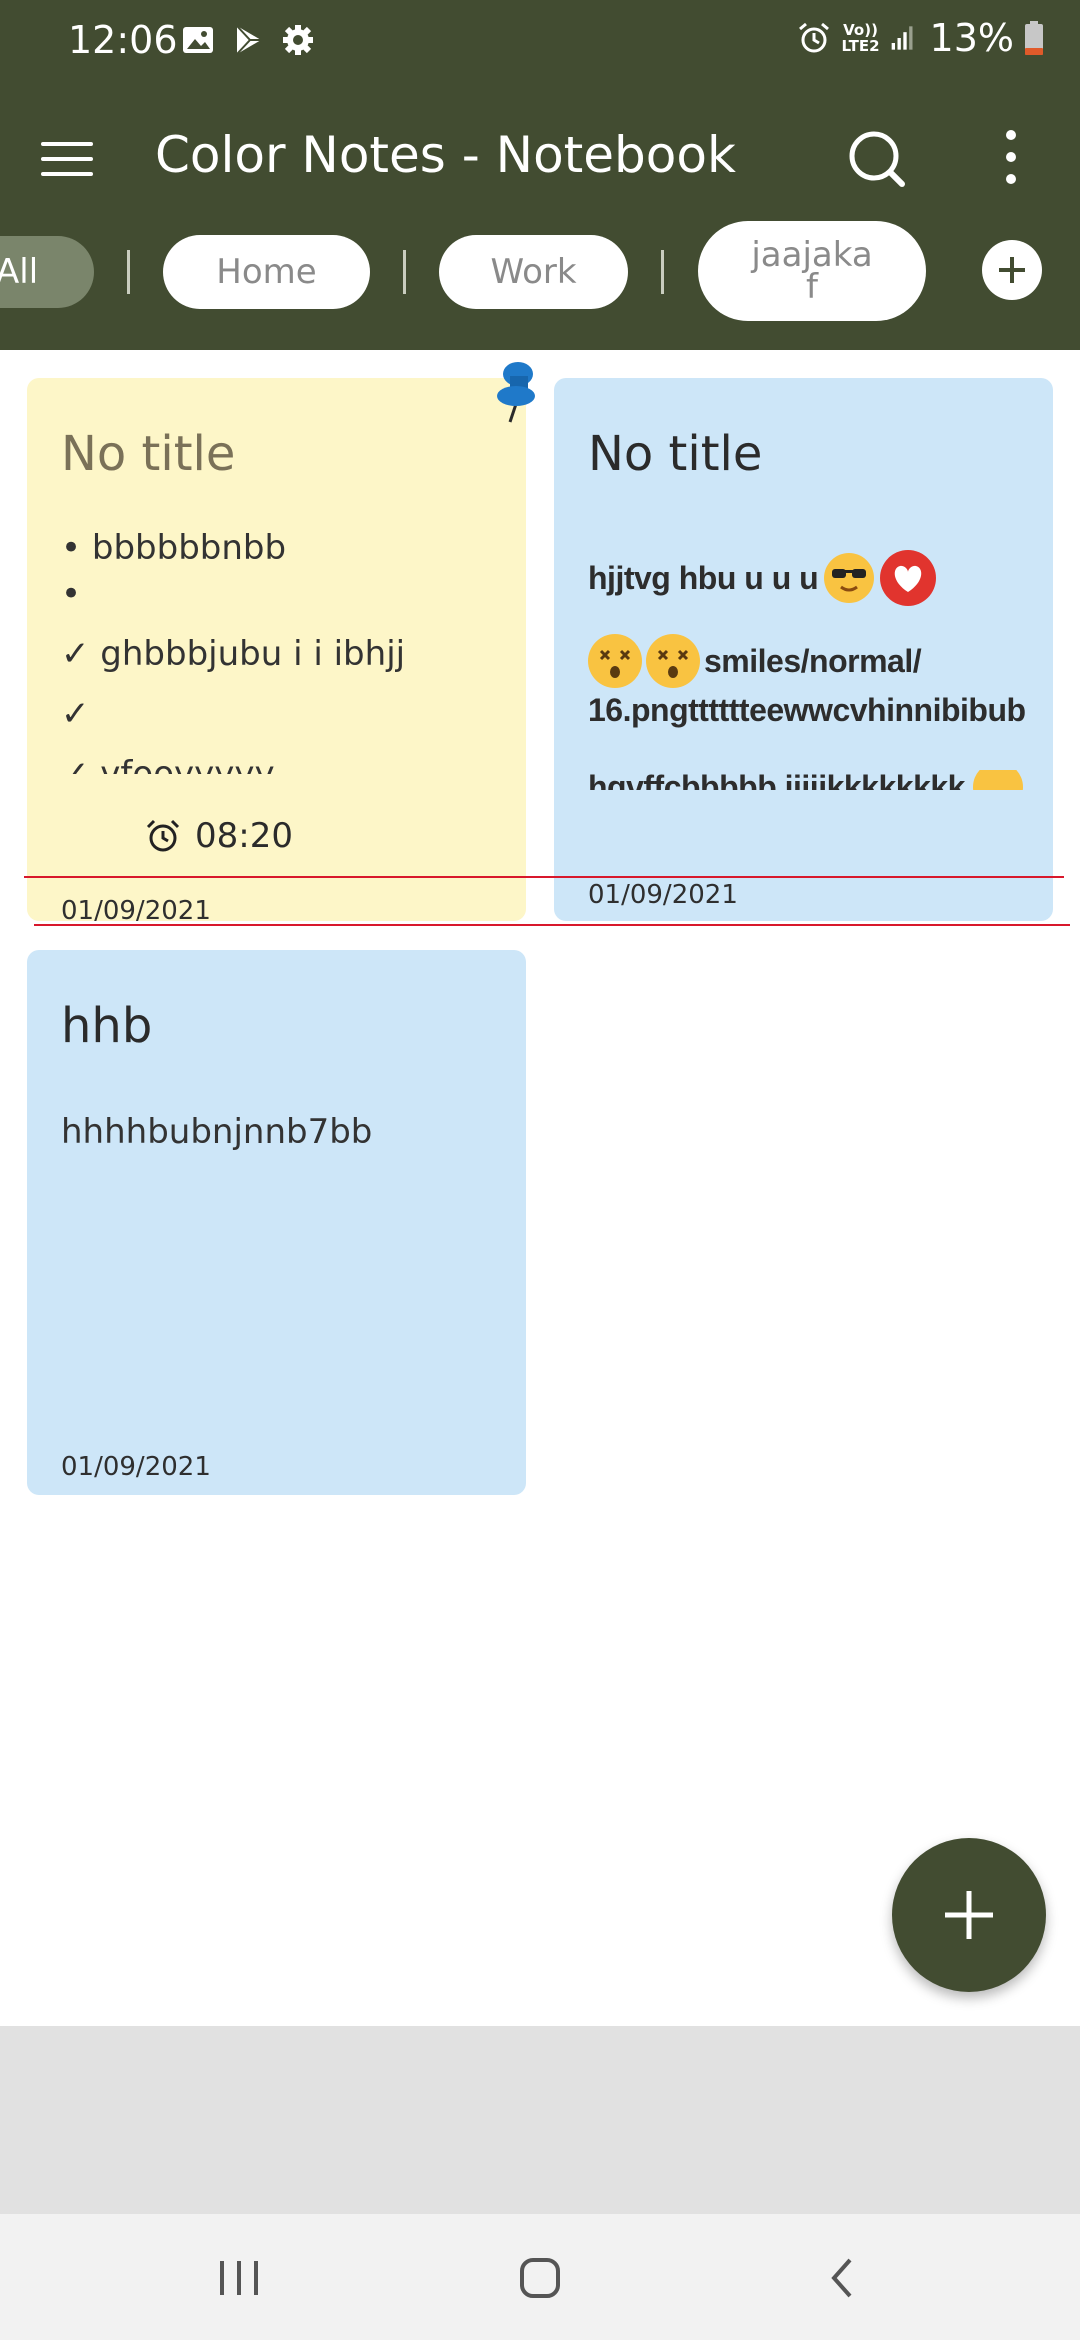  I want to click on recent-apps-icon, so click(239, 2278).